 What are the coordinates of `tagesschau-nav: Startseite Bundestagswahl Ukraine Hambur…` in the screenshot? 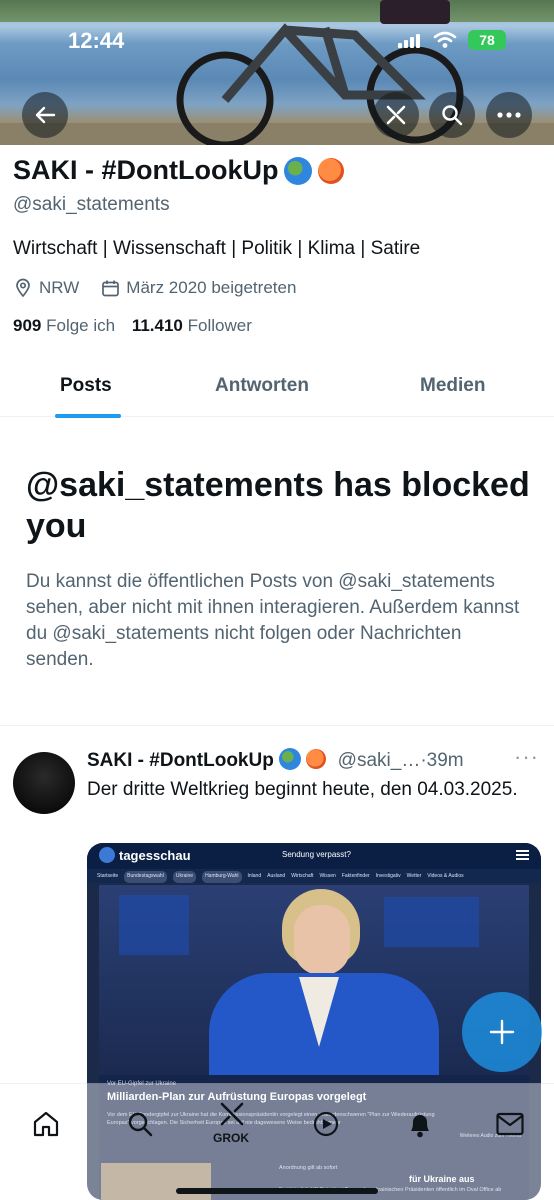 It's located at (314, 876).